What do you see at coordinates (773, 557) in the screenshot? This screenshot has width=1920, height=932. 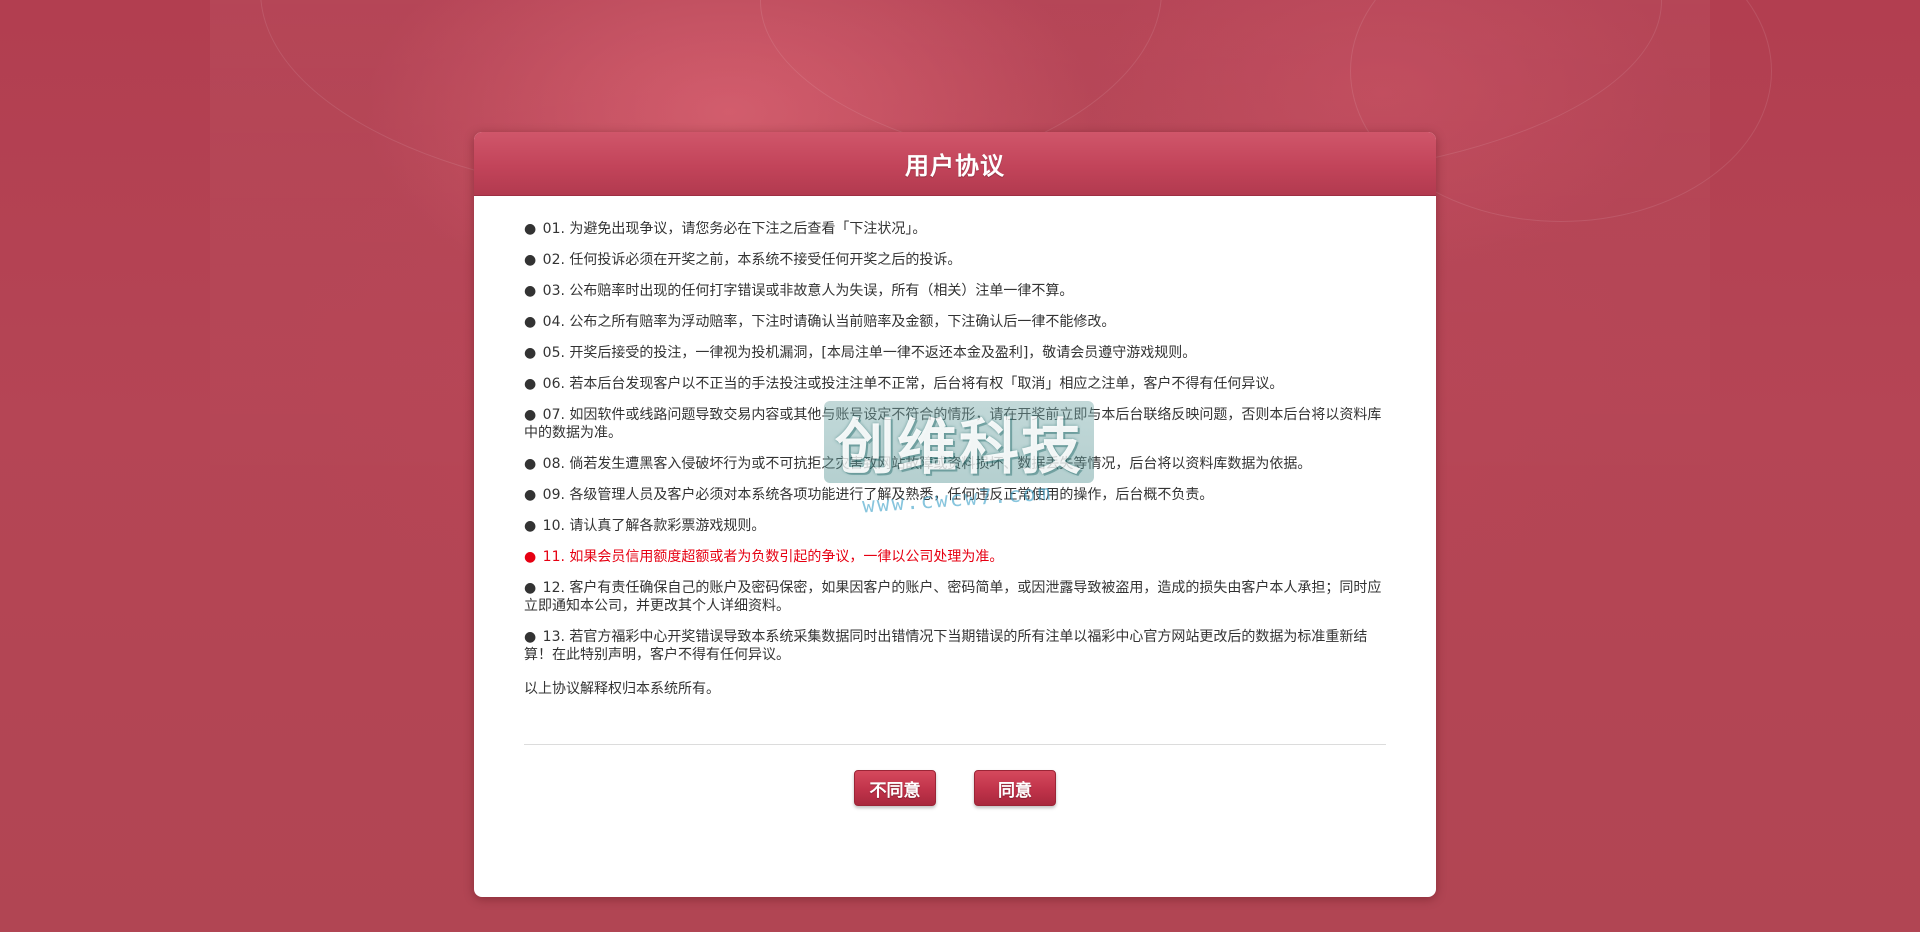 I see `term-text: 11. 如果会员信用额度超额或者为负数引起的争议，一律以公司处理为准。` at bounding box center [773, 557].